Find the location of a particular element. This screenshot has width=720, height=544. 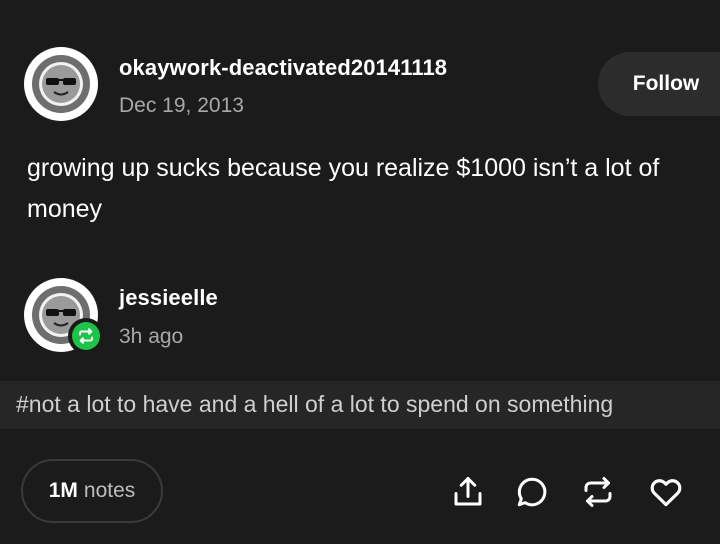

share-icon is located at coordinates (468, 492).